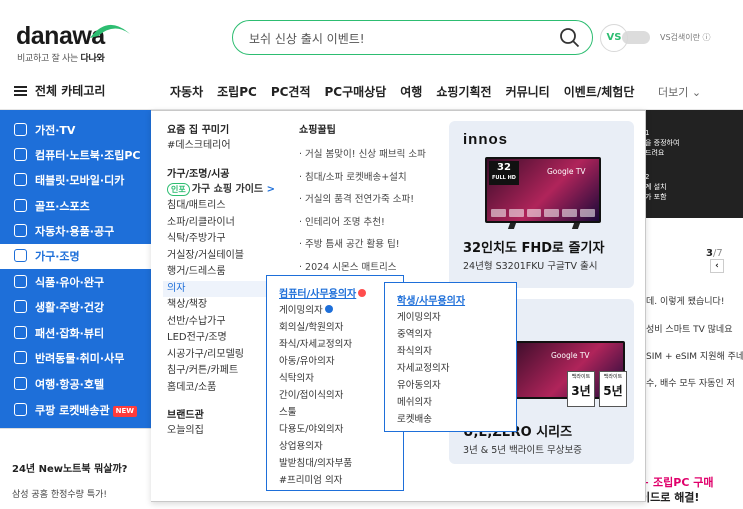 Image resolution: width=743 pixels, height=509 pixels. I want to click on flyout-item: 좌식의자, so click(414, 350).